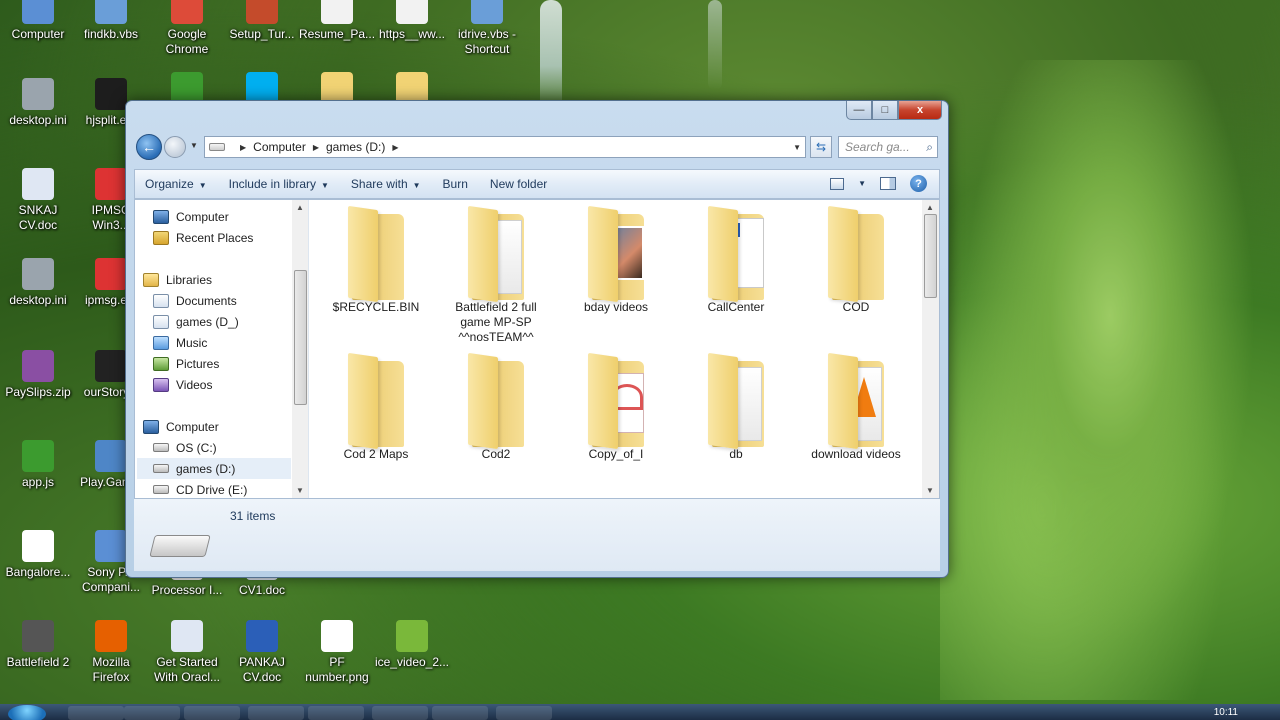 The height and width of the screenshot is (720, 1280). Describe the element at coordinates (918, 183) in the screenshot. I see `help-icon: ?` at that location.